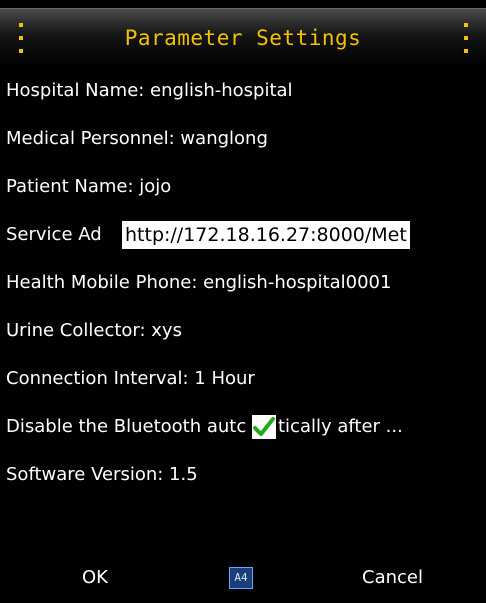 This screenshot has height=603, width=486. I want to click on title-bar: Parameter Settings, so click(243, 37).